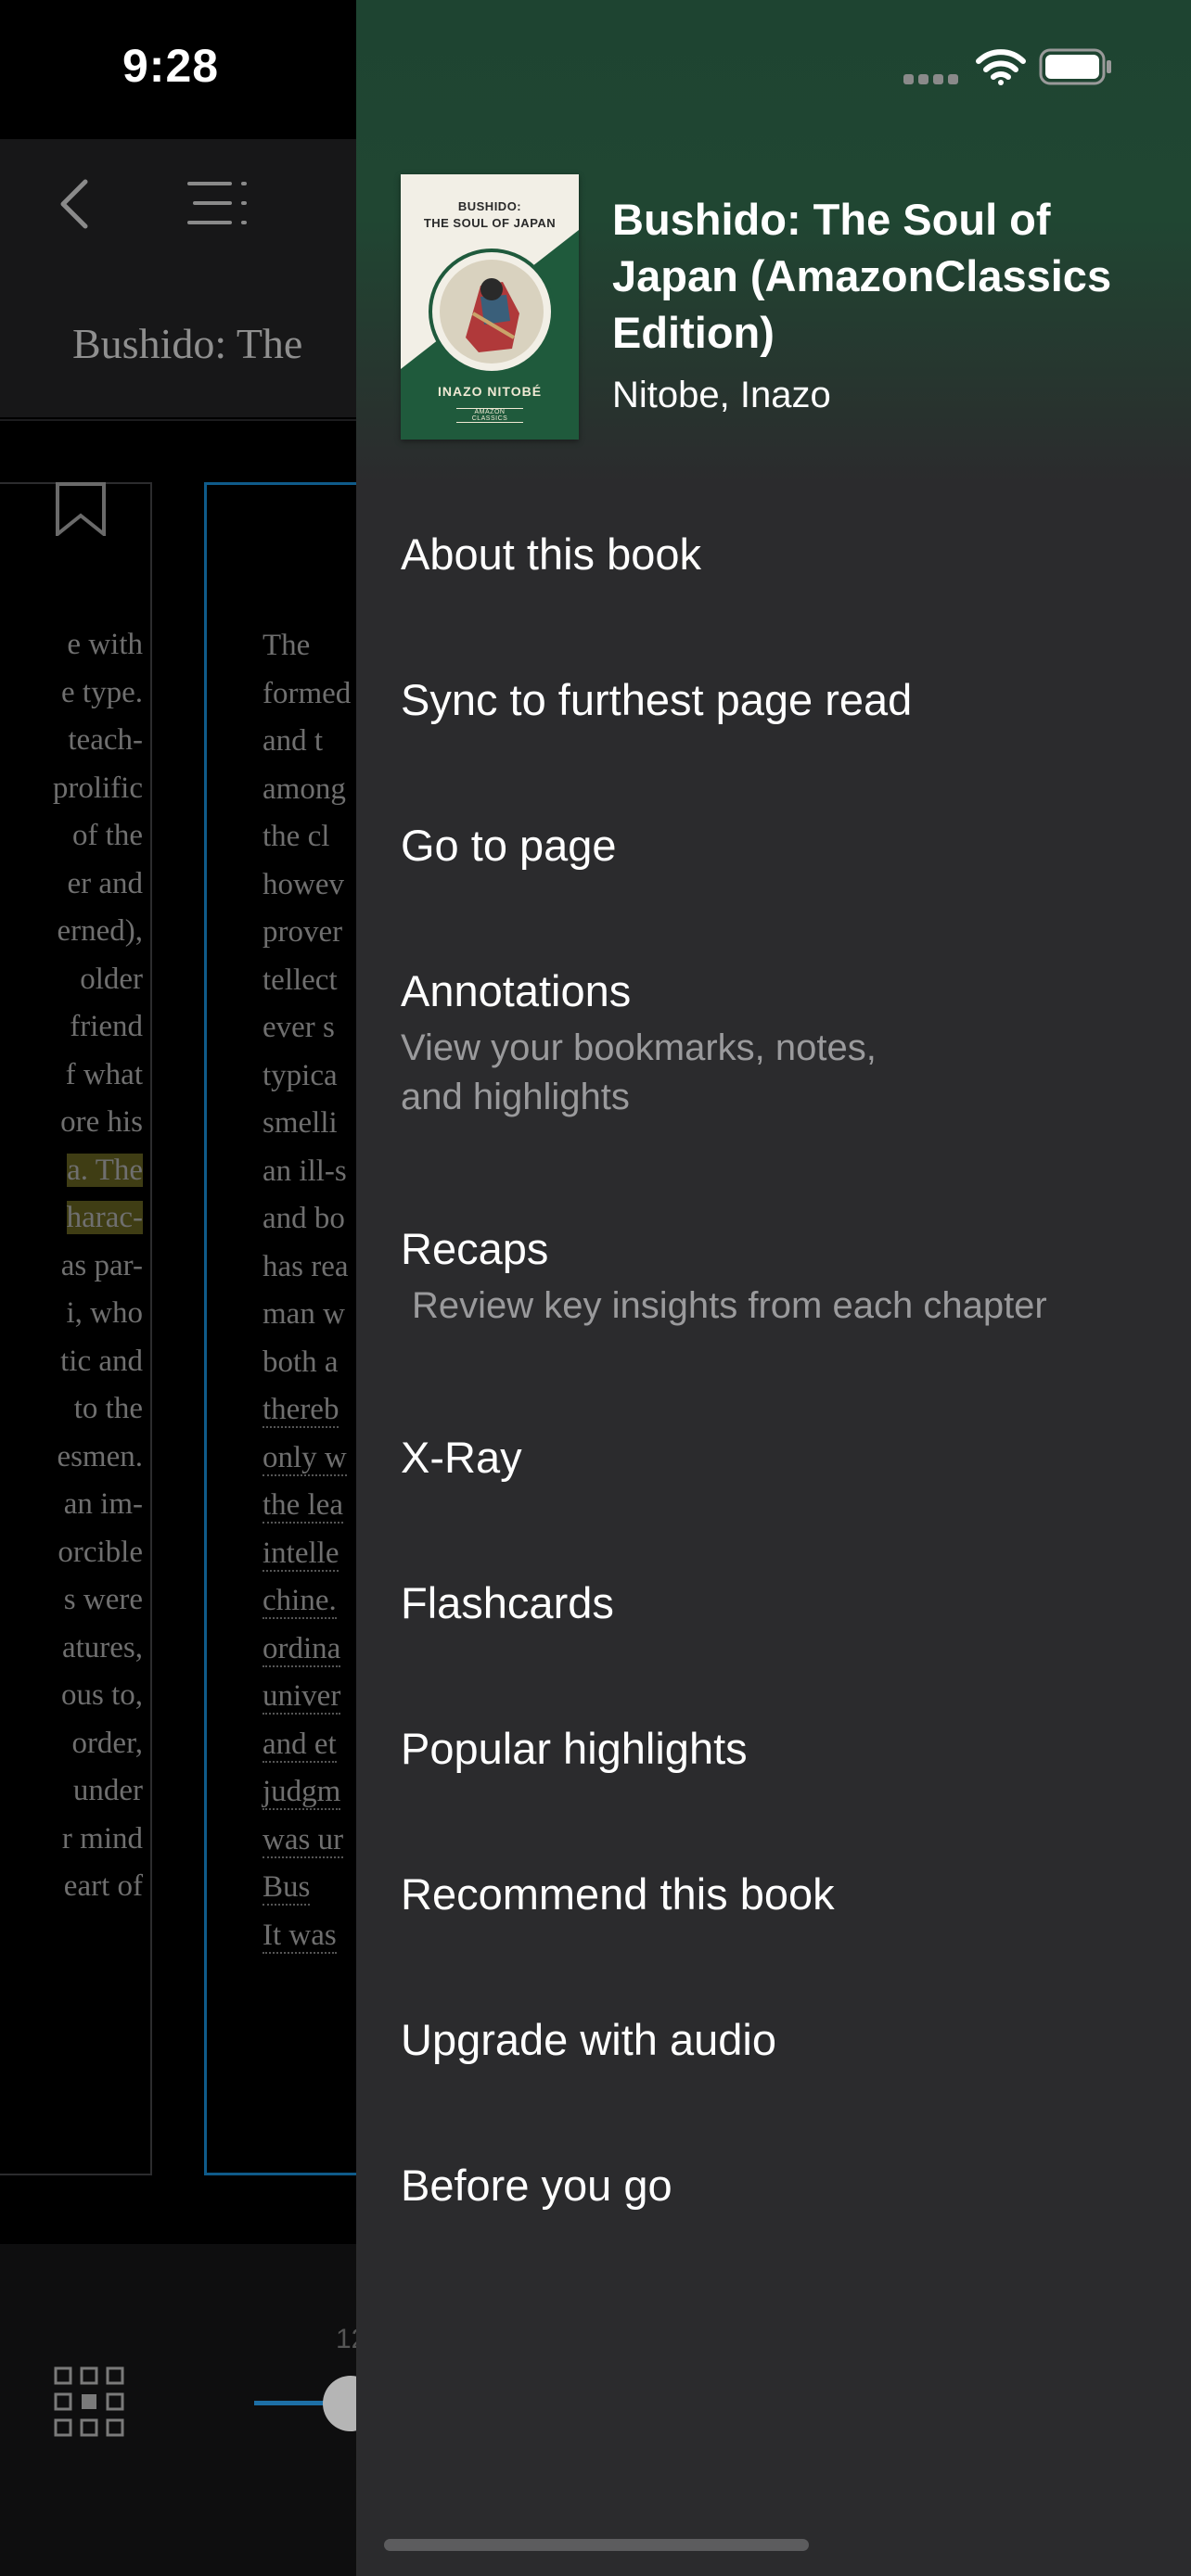  What do you see at coordinates (475, 1249) in the screenshot?
I see `menu-item-label: Recaps` at bounding box center [475, 1249].